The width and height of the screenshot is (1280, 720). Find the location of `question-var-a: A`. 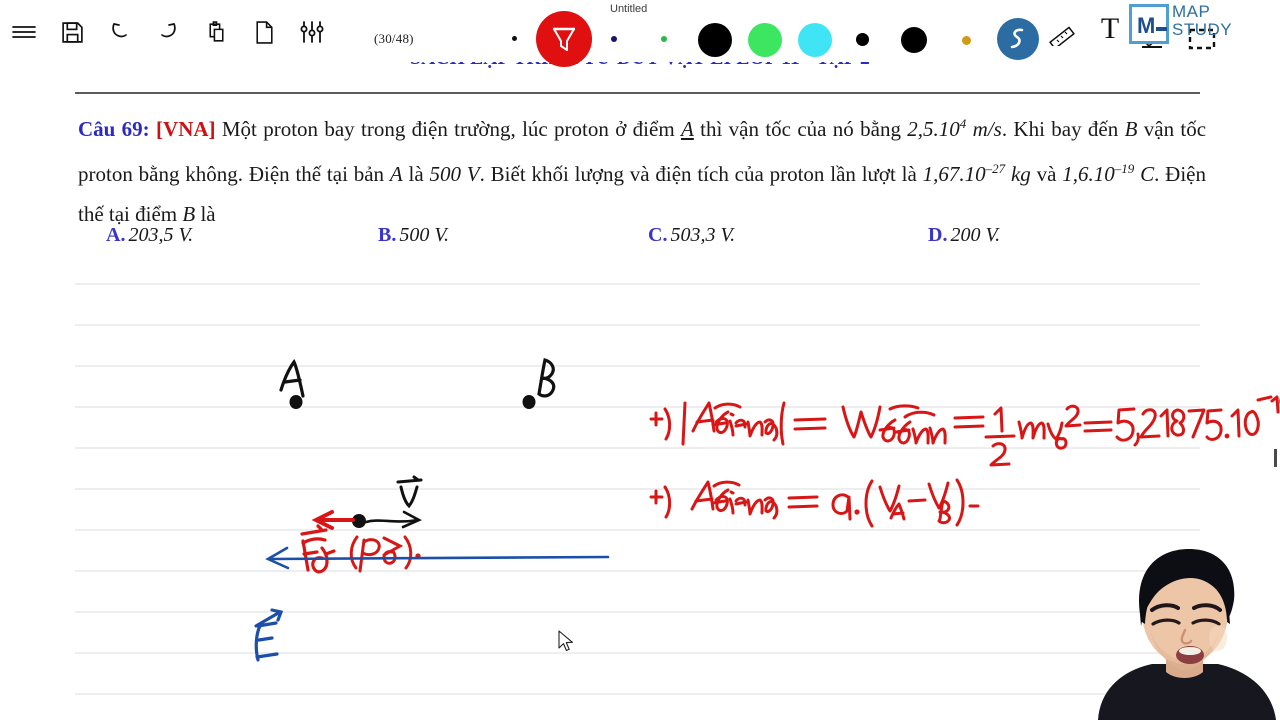

question-var-a: A is located at coordinates (687, 129).